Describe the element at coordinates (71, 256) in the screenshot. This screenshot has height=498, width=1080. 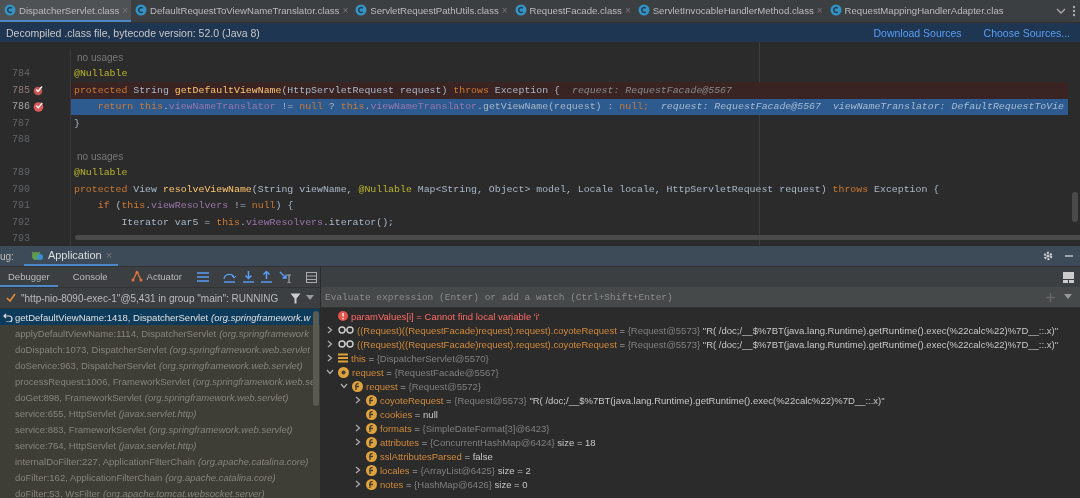
I see `run-config-tab: Application ×` at that location.